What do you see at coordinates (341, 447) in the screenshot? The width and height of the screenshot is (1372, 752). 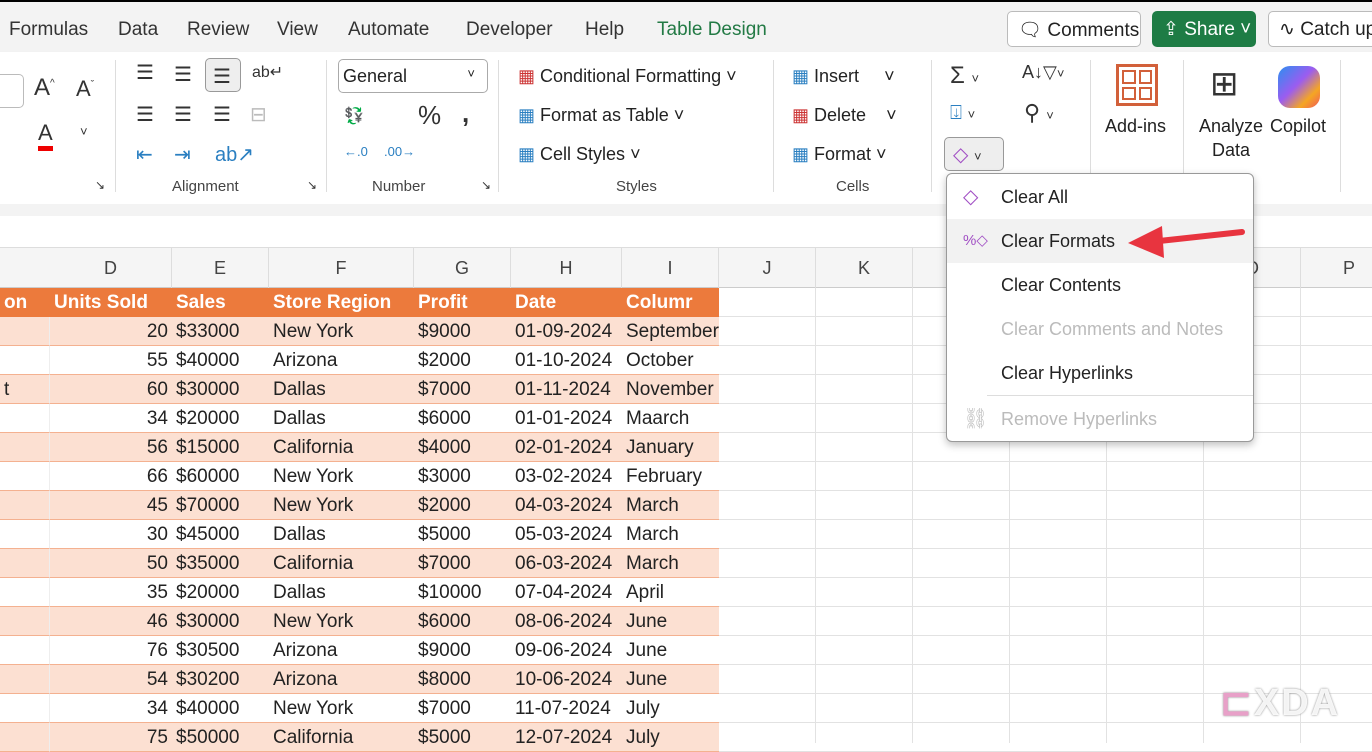 I see `table-cell: California` at bounding box center [341, 447].